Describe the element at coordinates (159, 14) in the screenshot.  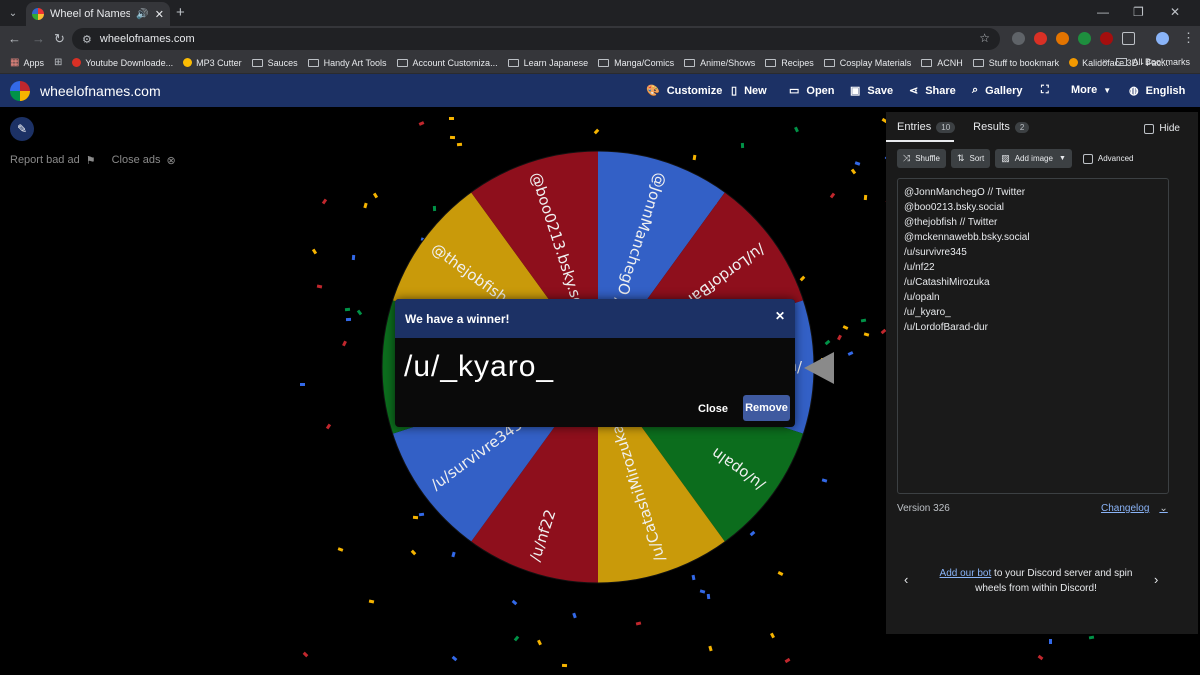
I see `close-tab-icon: ✕` at that location.